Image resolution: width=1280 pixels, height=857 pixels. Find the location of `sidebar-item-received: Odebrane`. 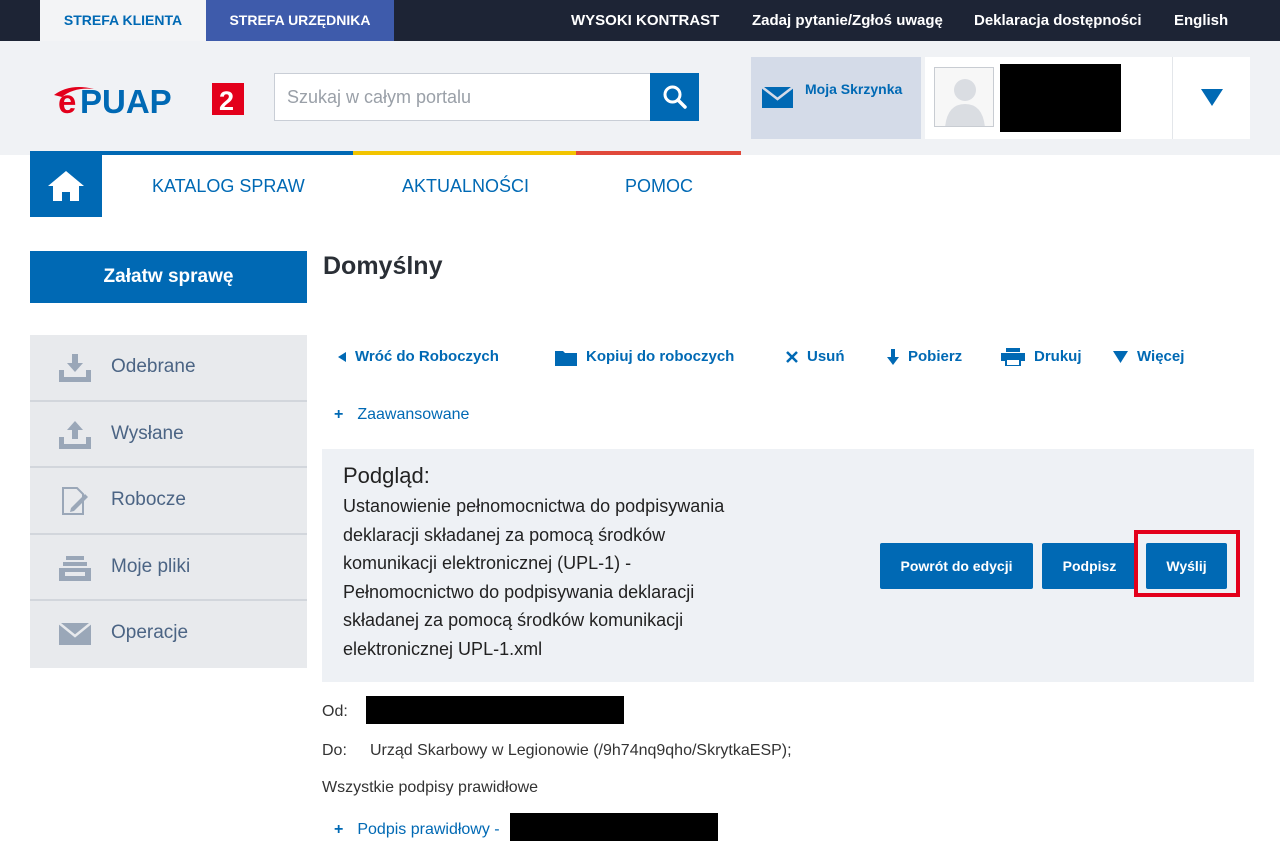

sidebar-item-received: Odebrane is located at coordinates (168, 368).